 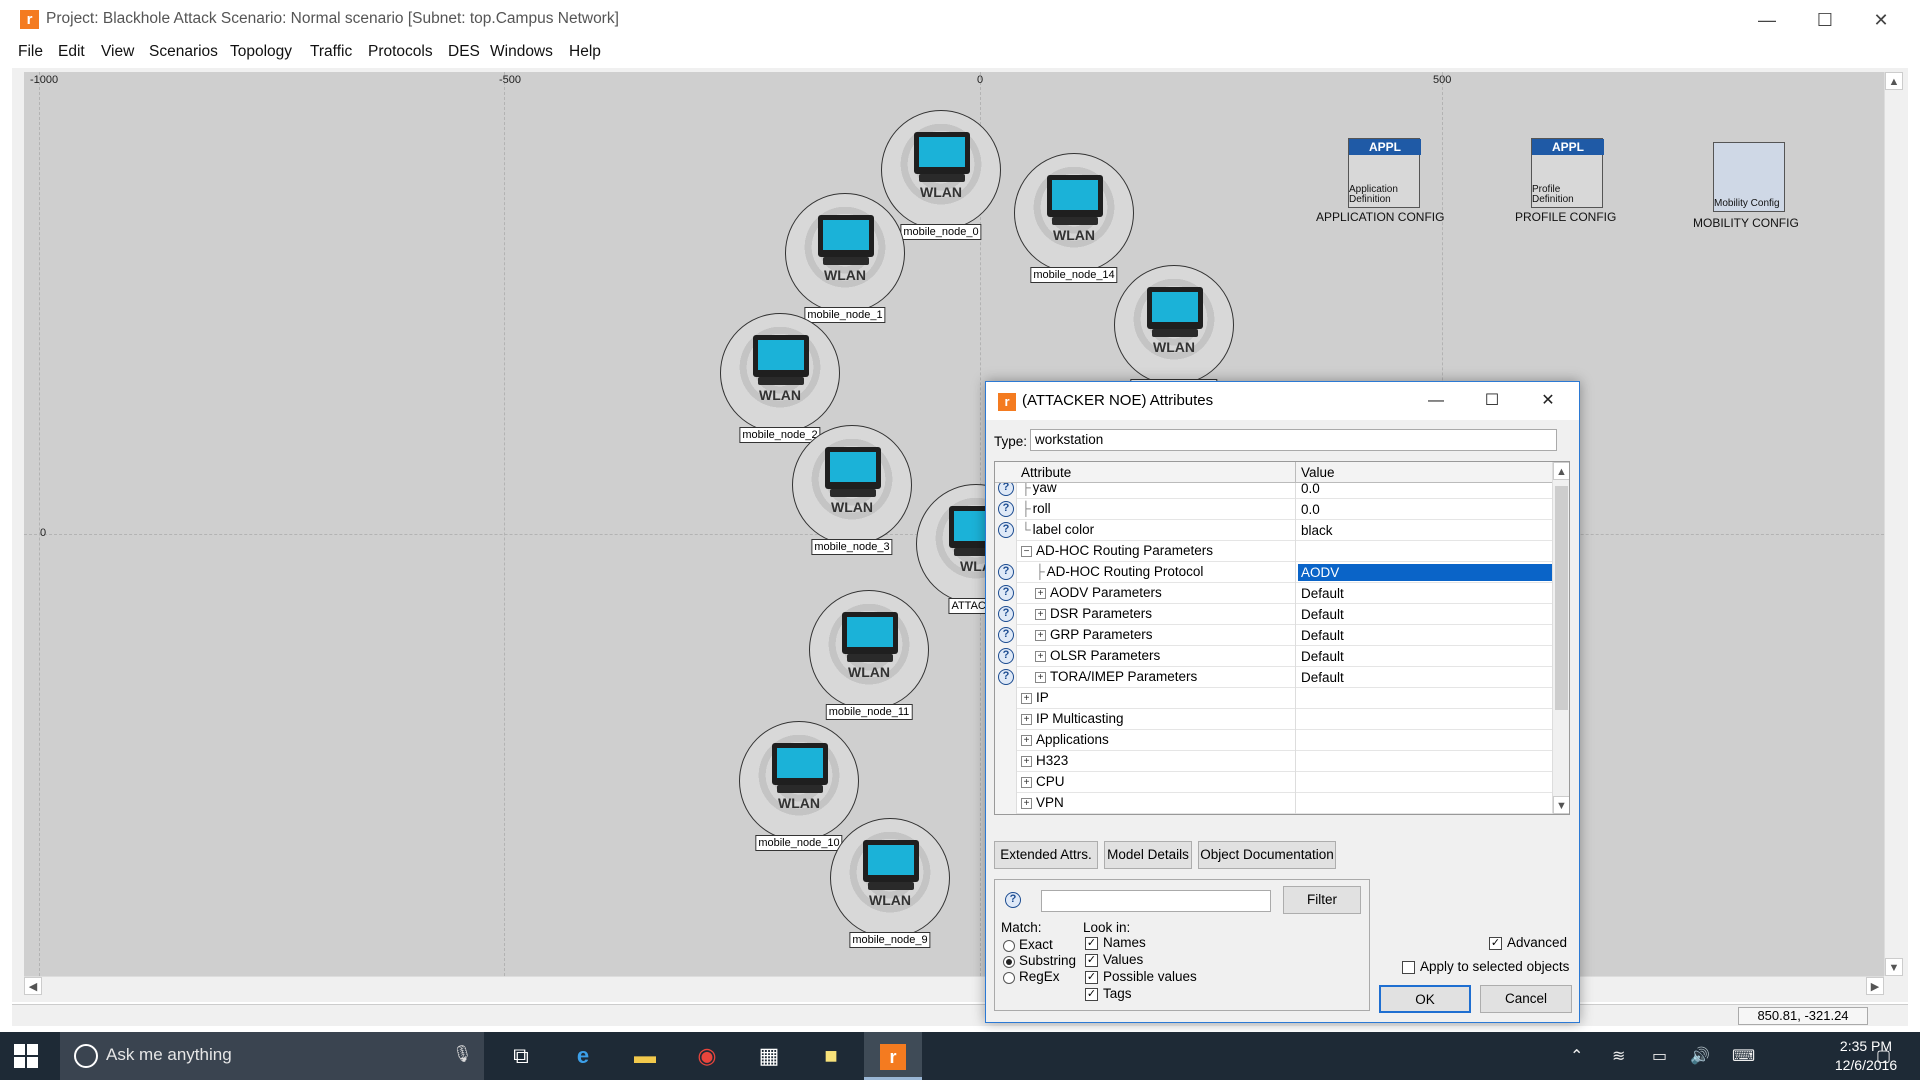 What do you see at coordinates (71, 52) in the screenshot?
I see `menu-edit: Edit` at bounding box center [71, 52].